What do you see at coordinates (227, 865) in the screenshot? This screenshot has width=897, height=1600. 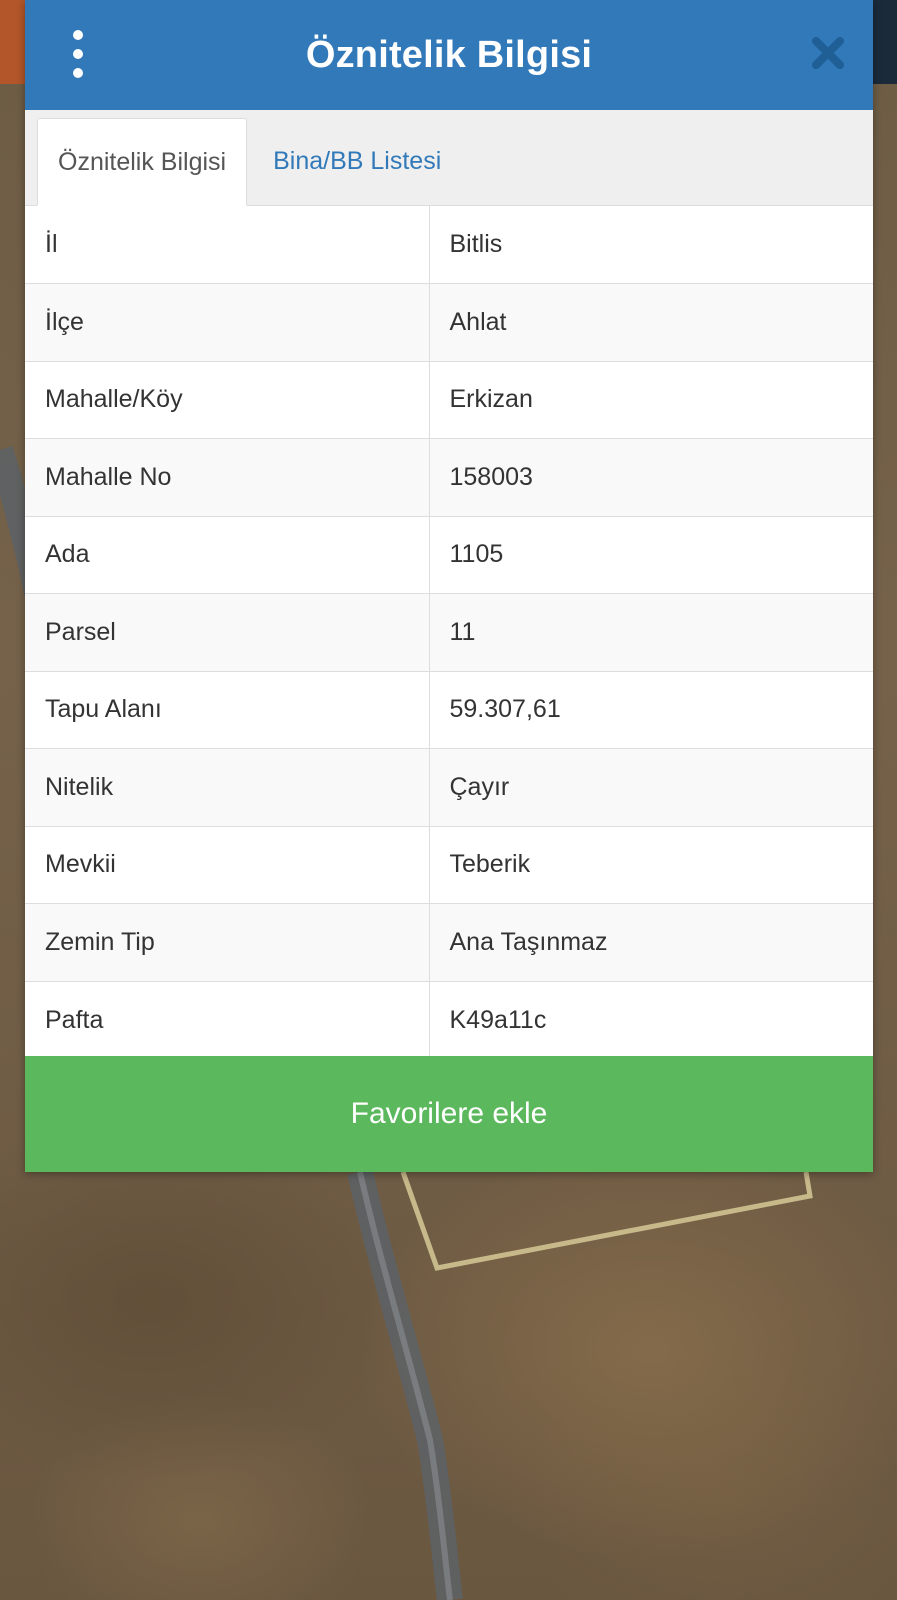 I see `attribute-key: Mevkii` at bounding box center [227, 865].